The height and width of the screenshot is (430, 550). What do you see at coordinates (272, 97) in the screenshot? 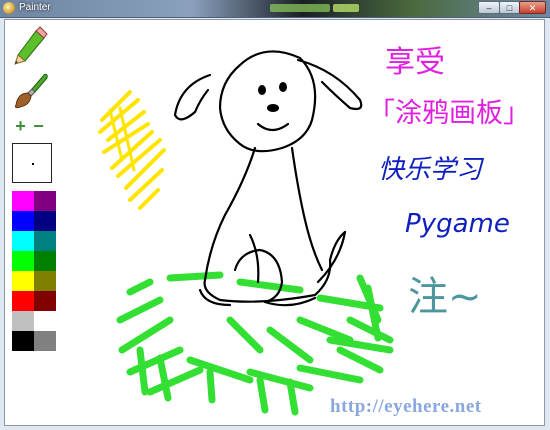
I see `dog-face` at bounding box center [272, 97].